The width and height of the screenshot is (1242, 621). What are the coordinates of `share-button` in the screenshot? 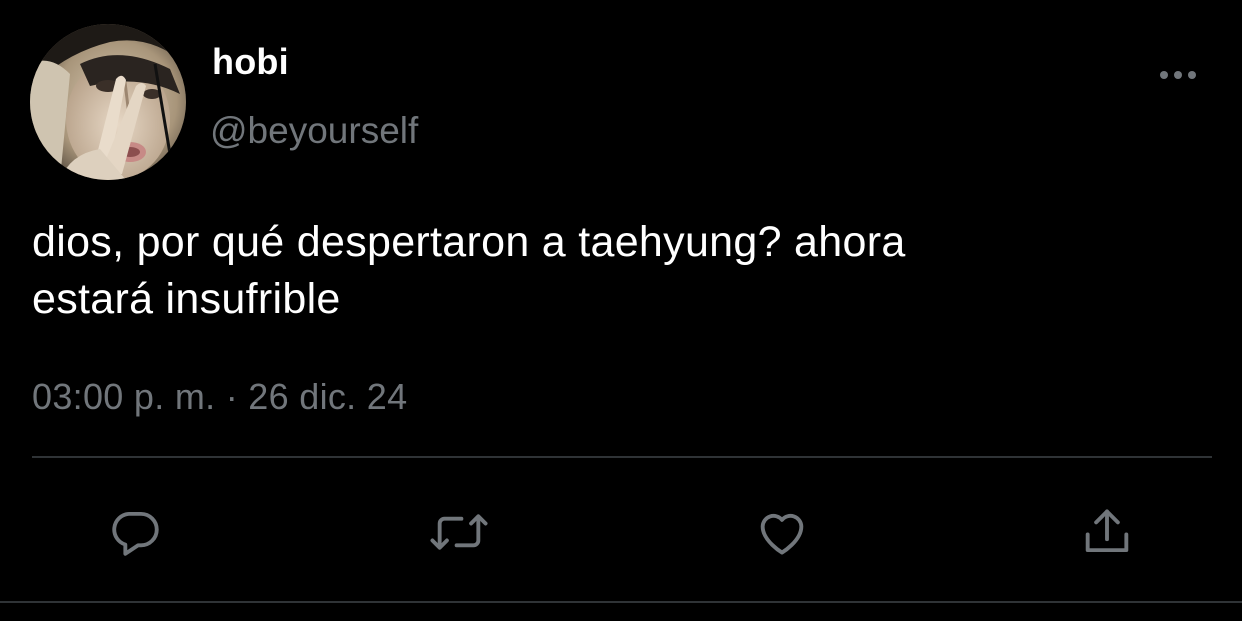 It's located at (1107, 532).